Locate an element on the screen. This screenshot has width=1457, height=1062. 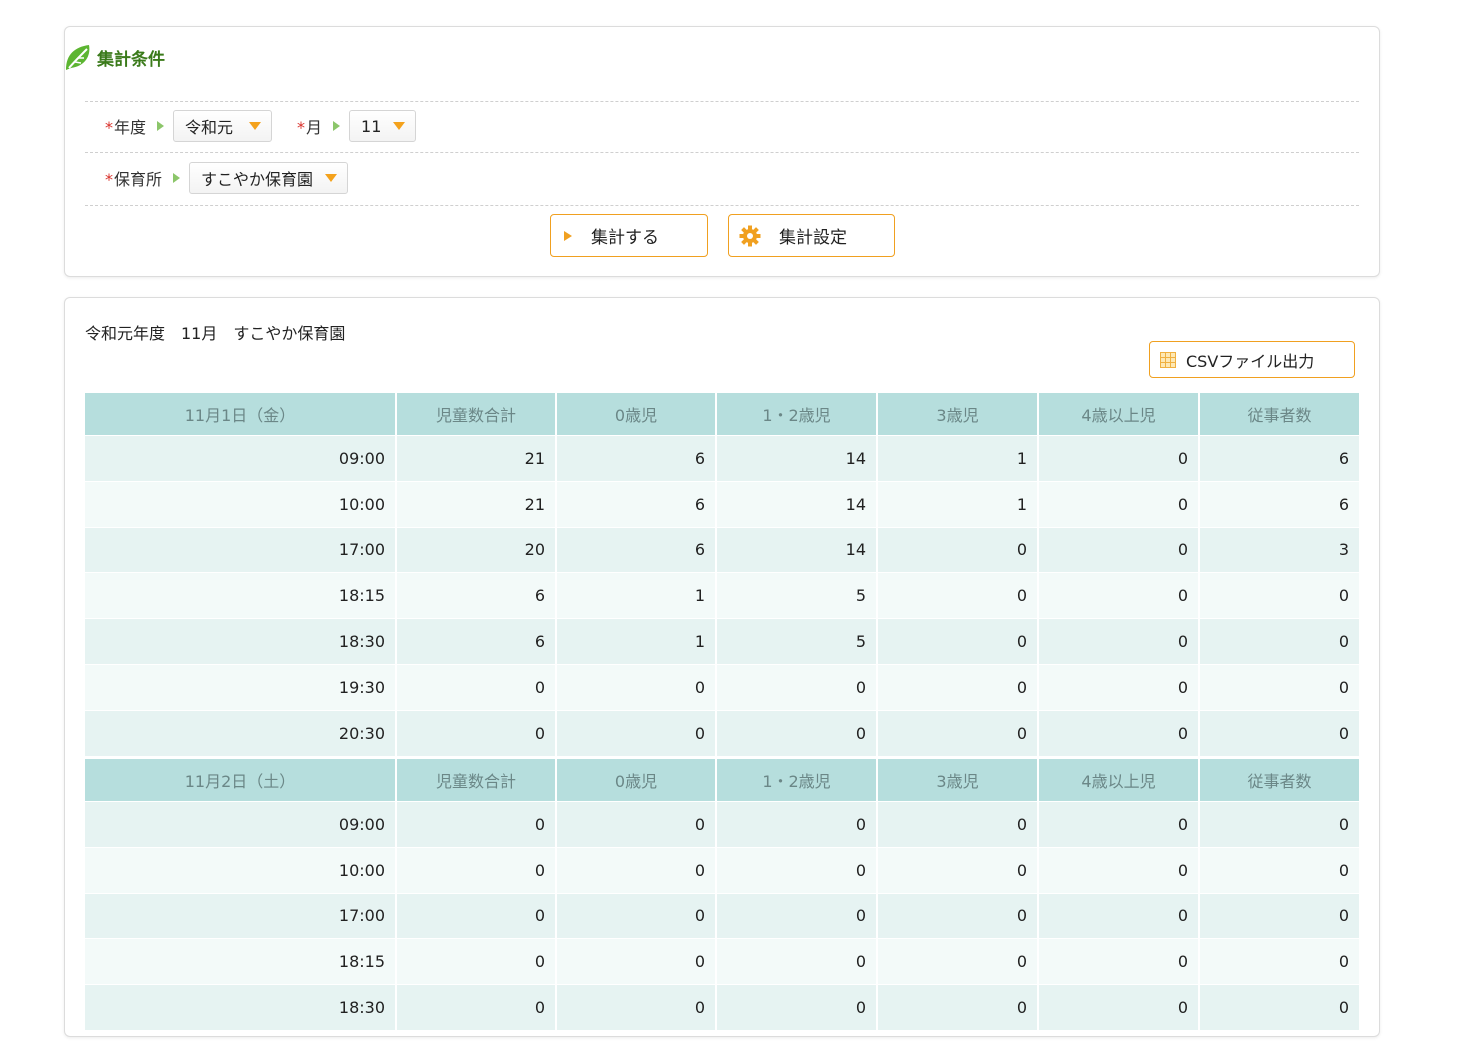
aggregate-button: 集計する is located at coordinates (629, 235).